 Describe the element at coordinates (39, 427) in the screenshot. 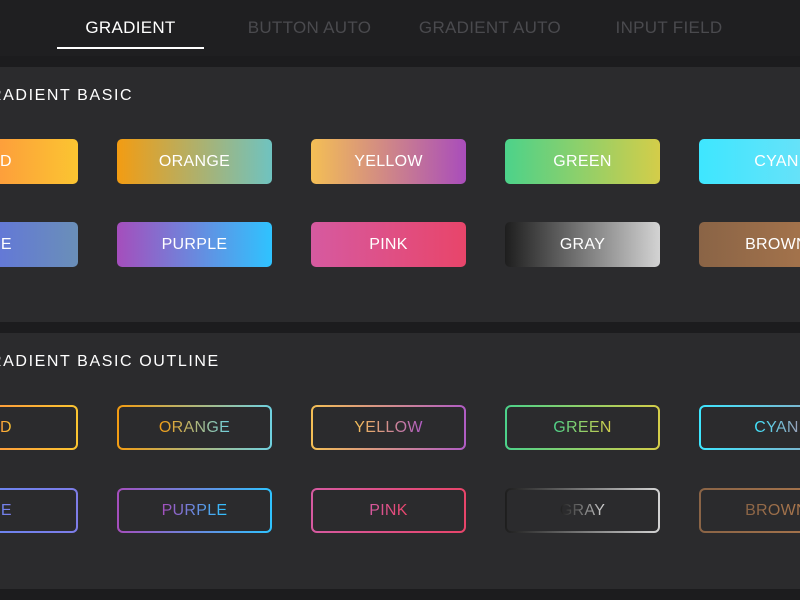

I see `red-outline-button: ED` at that location.